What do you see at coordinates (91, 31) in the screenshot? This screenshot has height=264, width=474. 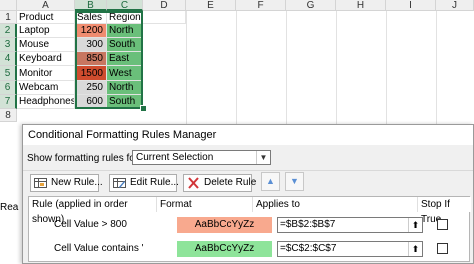 I see `cell-sales: 1200` at bounding box center [91, 31].